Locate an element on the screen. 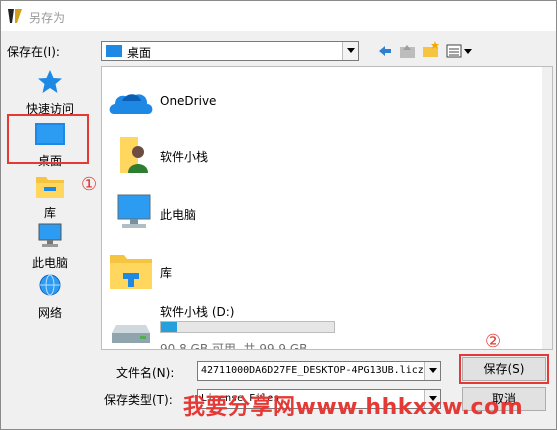  place-label: 此电脑 is located at coordinates (49, 263).